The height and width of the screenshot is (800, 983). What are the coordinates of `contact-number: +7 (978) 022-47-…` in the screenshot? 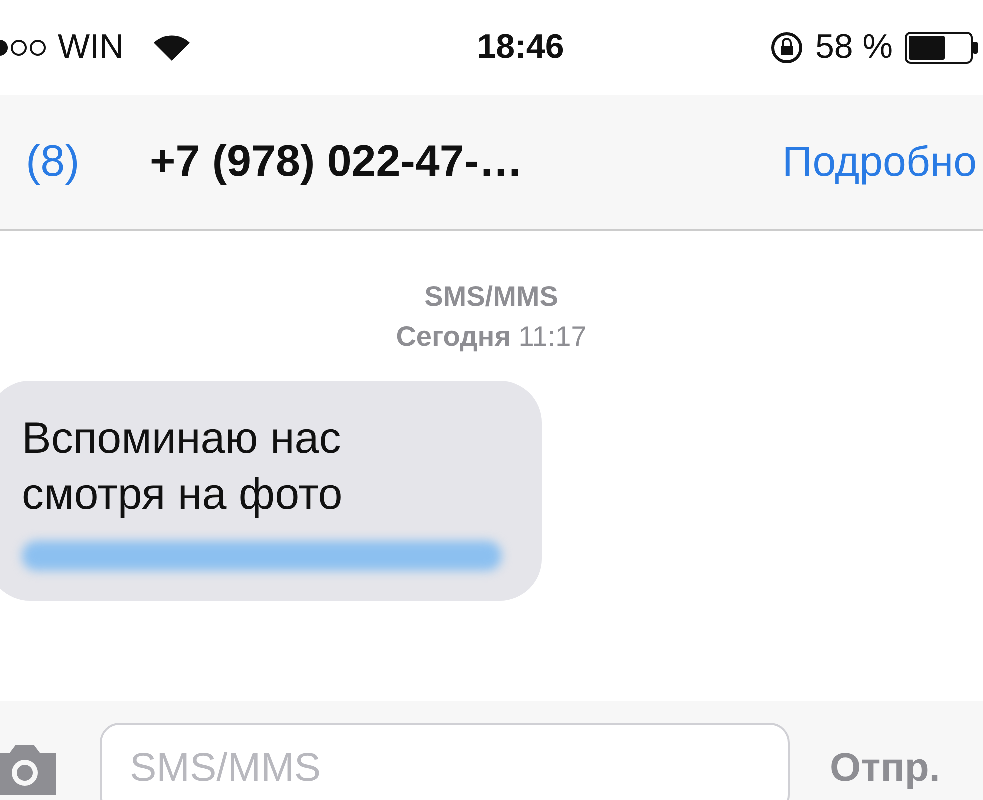 It's located at (337, 162).